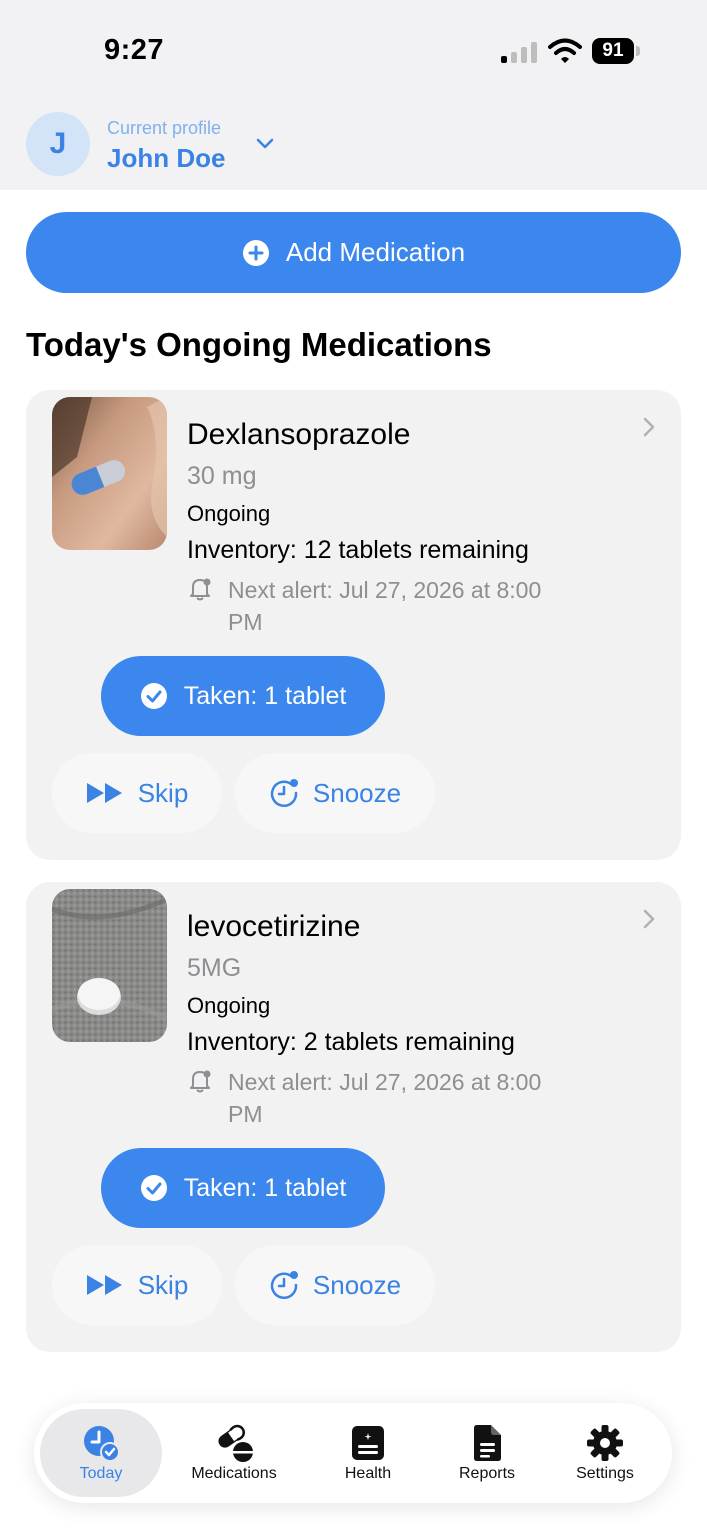  I want to click on medication-dose: 5MG, so click(214, 968).